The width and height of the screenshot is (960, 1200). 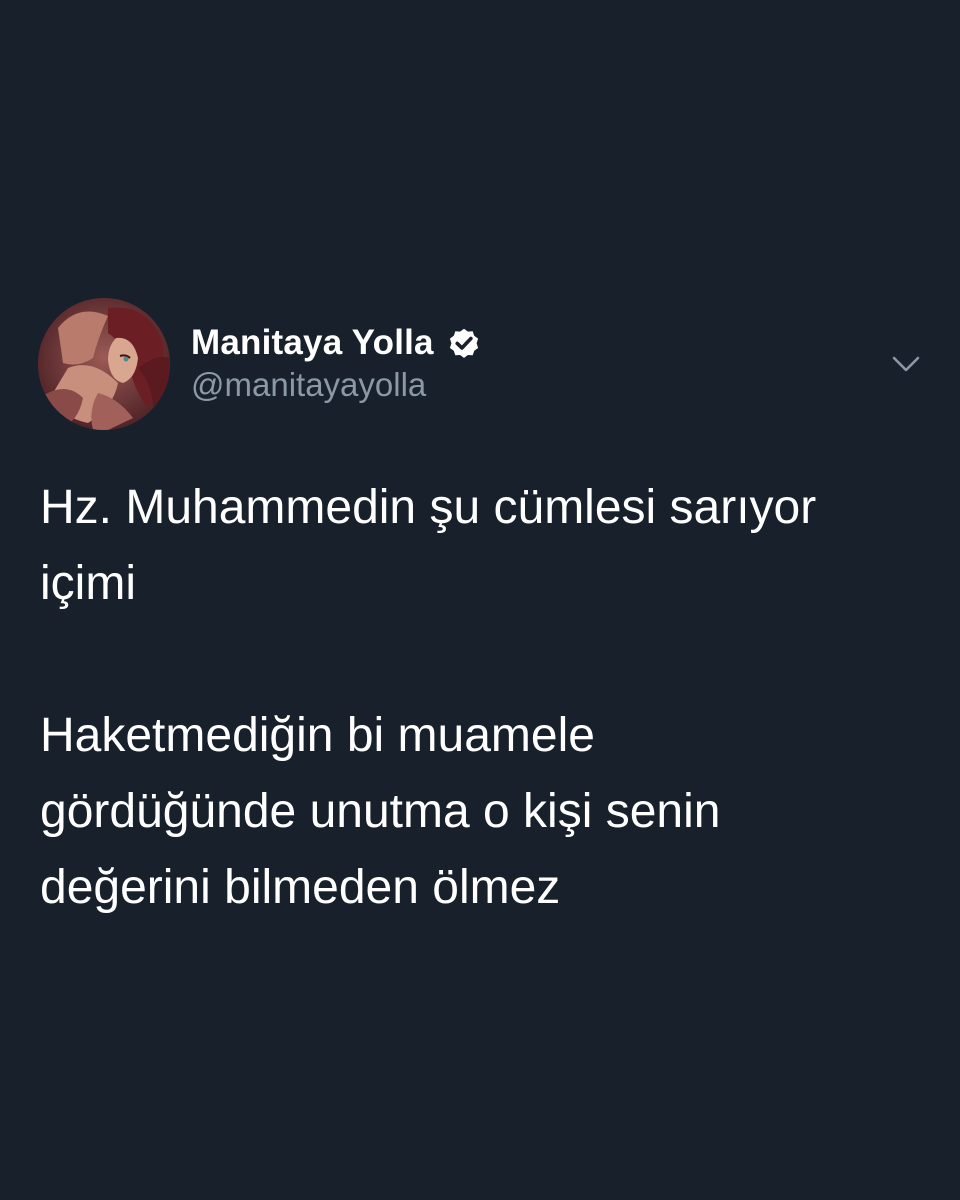 What do you see at coordinates (88, 583) in the screenshot?
I see `tweet-text-line: içimi` at bounding box center [88, 583].